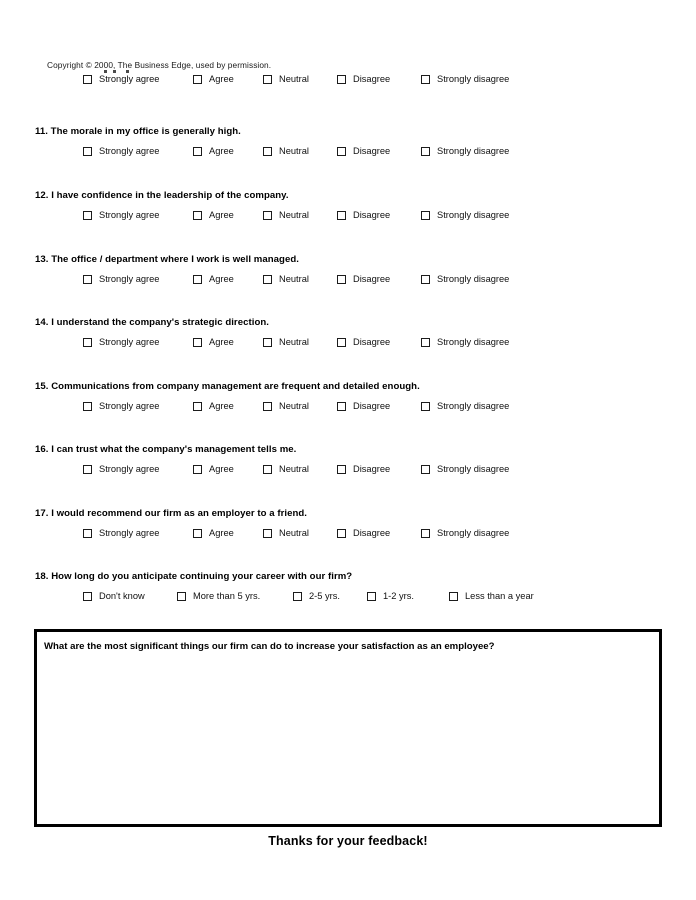  Describe the element at coordinates (218, 596) in the screenshot. I see `option-2: More than 5 yrs.` at that location.